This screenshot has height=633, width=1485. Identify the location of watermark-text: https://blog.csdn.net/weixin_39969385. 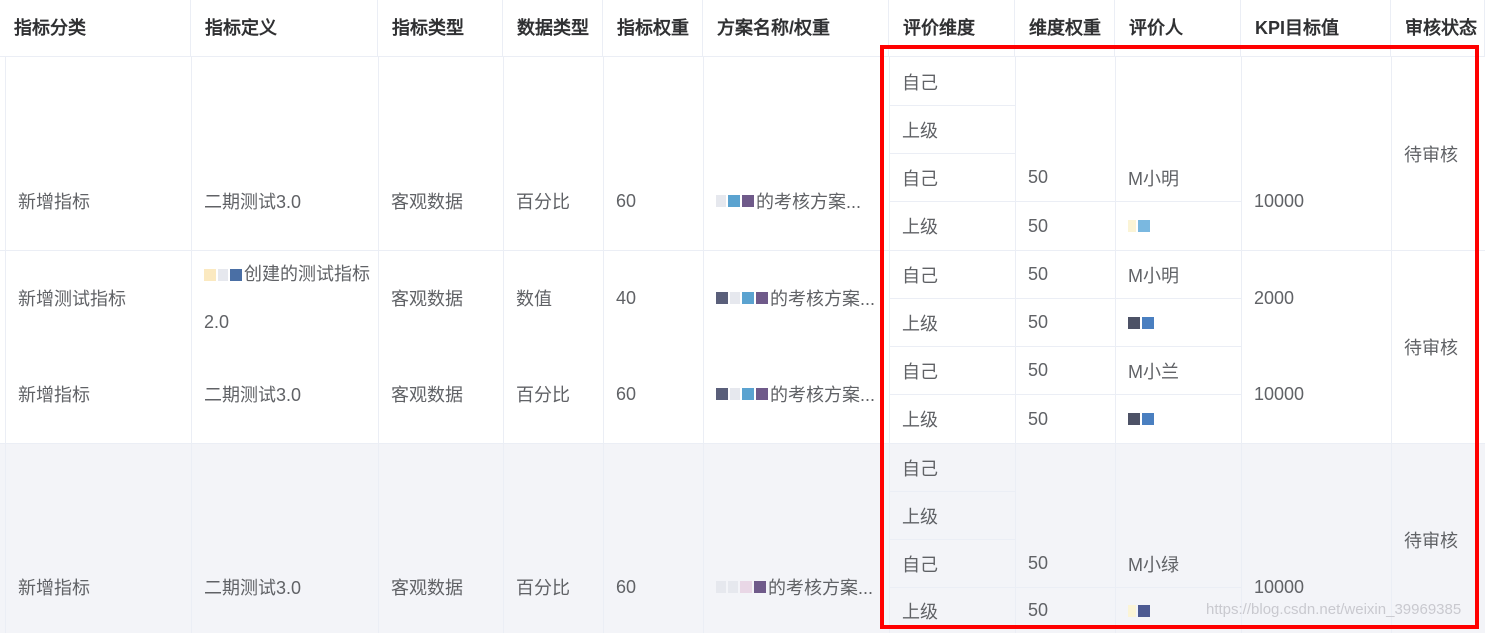
(1334, 609).